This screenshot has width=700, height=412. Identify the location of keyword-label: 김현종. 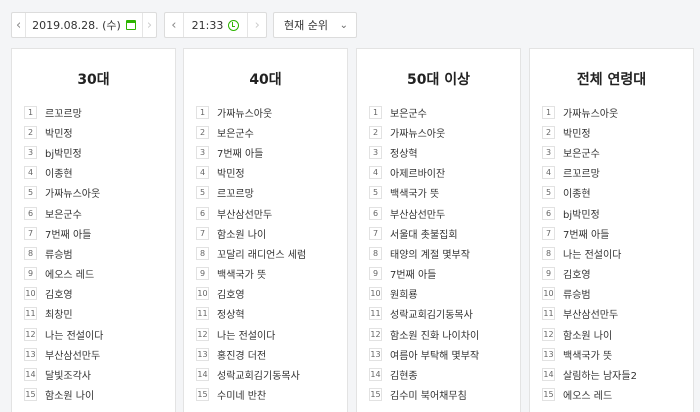
(404, 377).